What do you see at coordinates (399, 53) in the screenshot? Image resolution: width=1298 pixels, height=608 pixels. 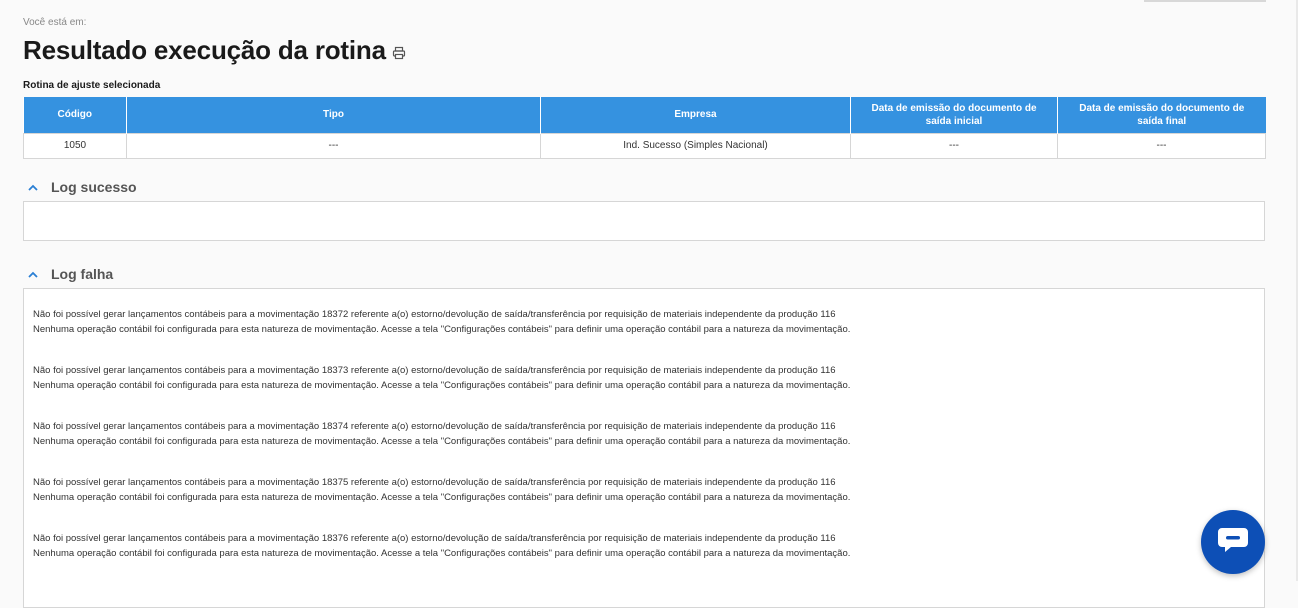 I see `printer-icon` at bounding box center [399, 53].